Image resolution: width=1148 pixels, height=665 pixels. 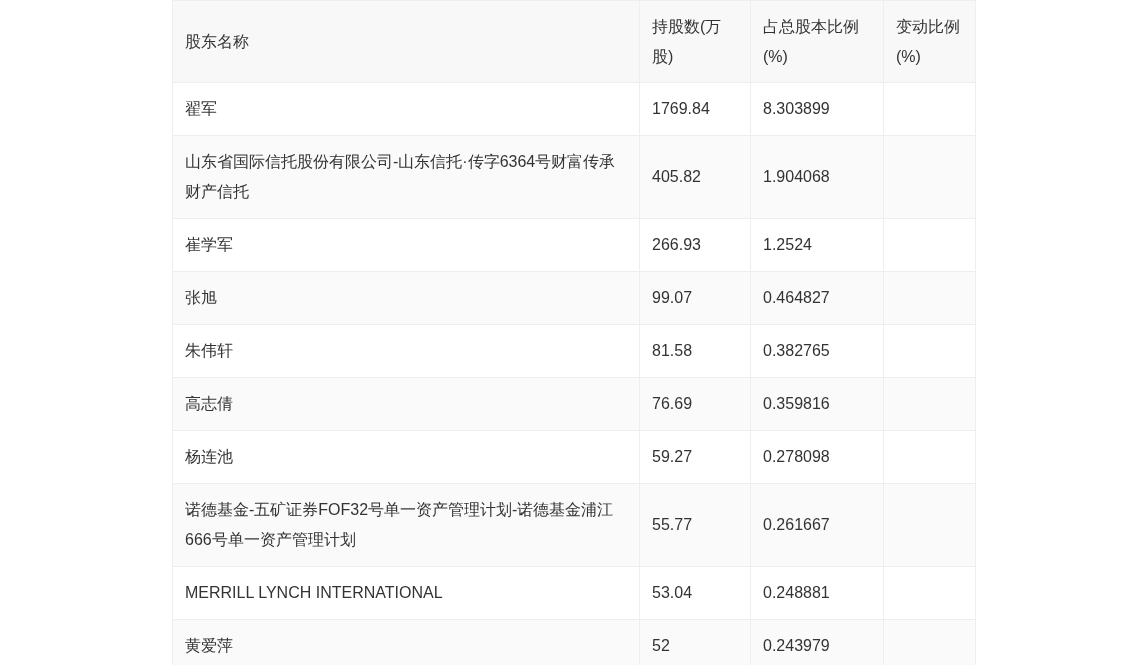 I want to click on table-cell: 1769.84, so click(x=695, y=109).